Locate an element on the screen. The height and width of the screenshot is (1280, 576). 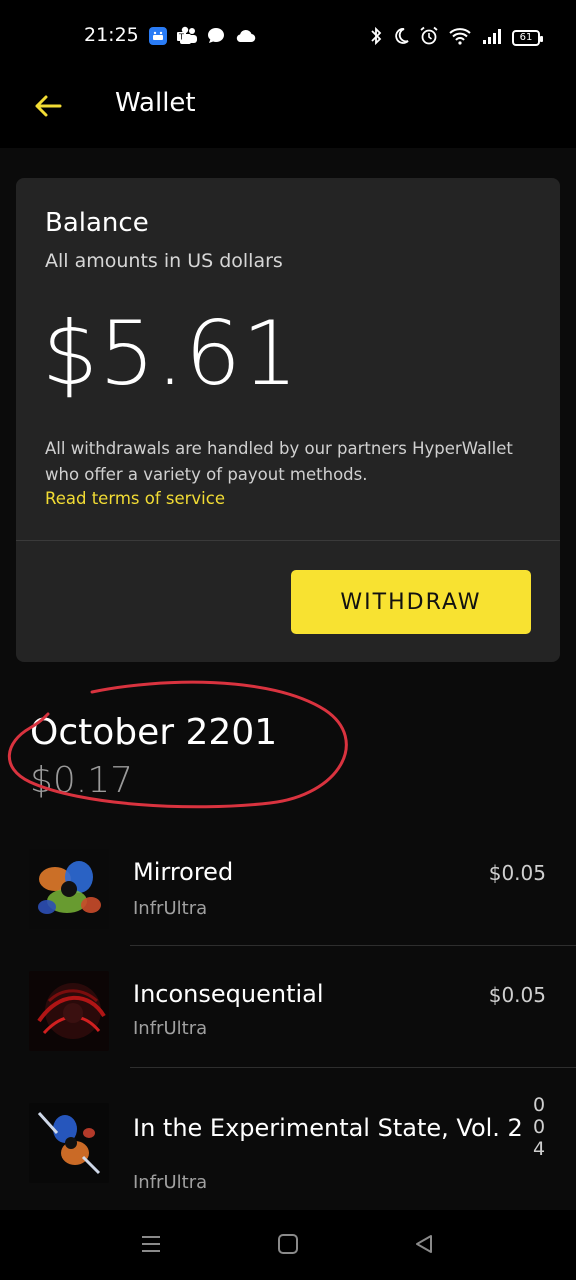
month-title: October 2201 is located at coordinates (154, 732).